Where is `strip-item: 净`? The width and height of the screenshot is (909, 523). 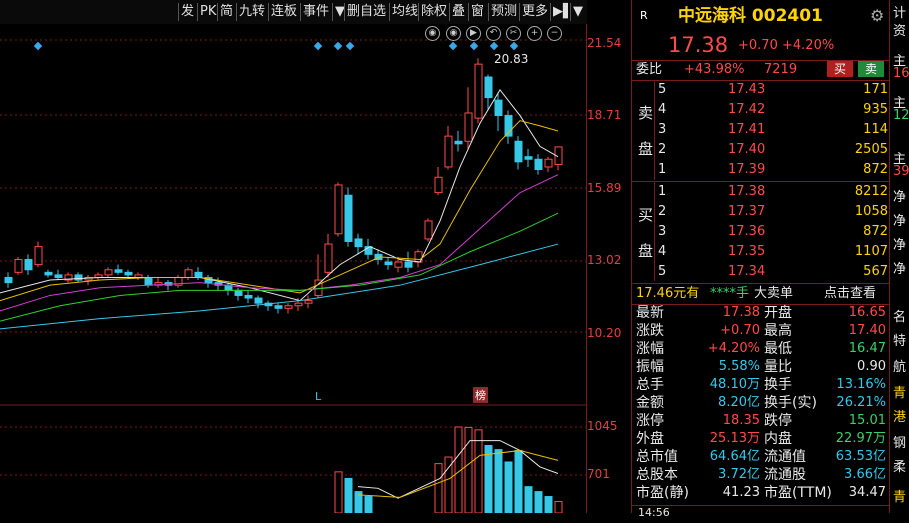 strip-item: 净 is located at coordinates (900, 221).